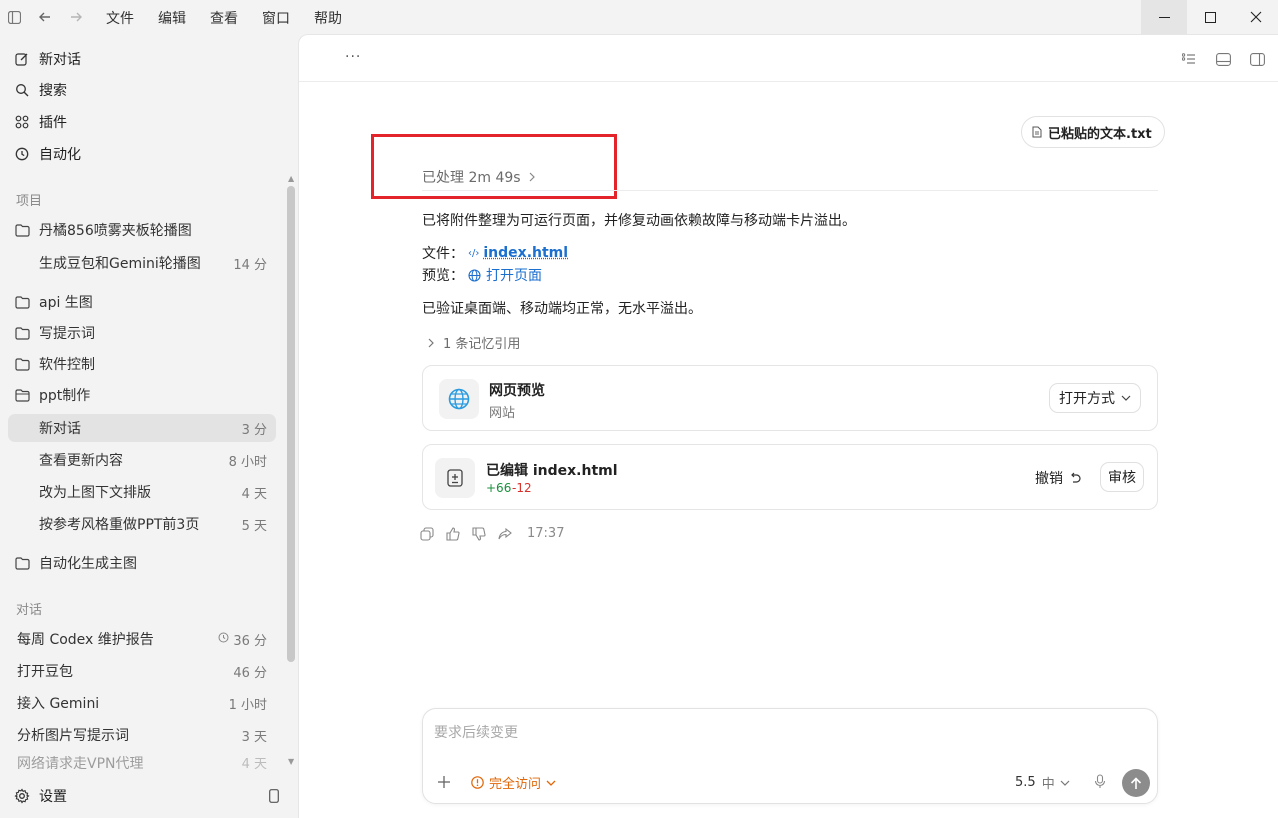 This screenshot has width=1278, height=818. I want to click on conversation-item: 网络请求走VPN代理 4 天, so click(142, 761).